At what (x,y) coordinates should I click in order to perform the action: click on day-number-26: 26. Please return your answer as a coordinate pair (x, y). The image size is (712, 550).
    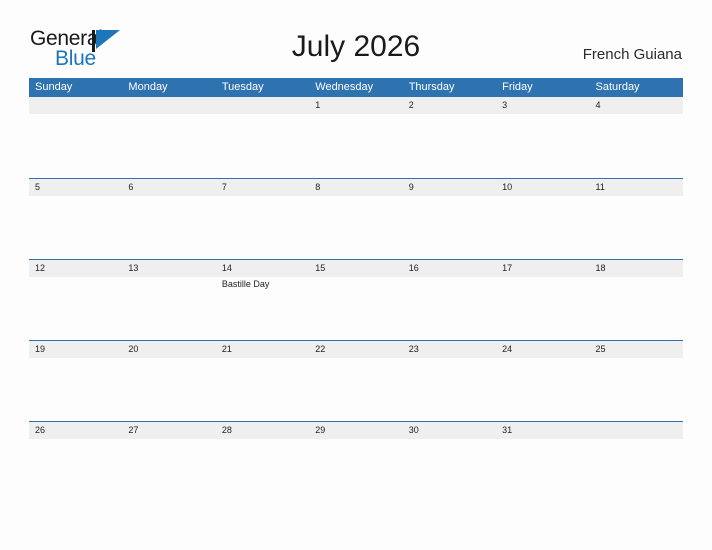
    Looking at the image, I should click on (75, 430).